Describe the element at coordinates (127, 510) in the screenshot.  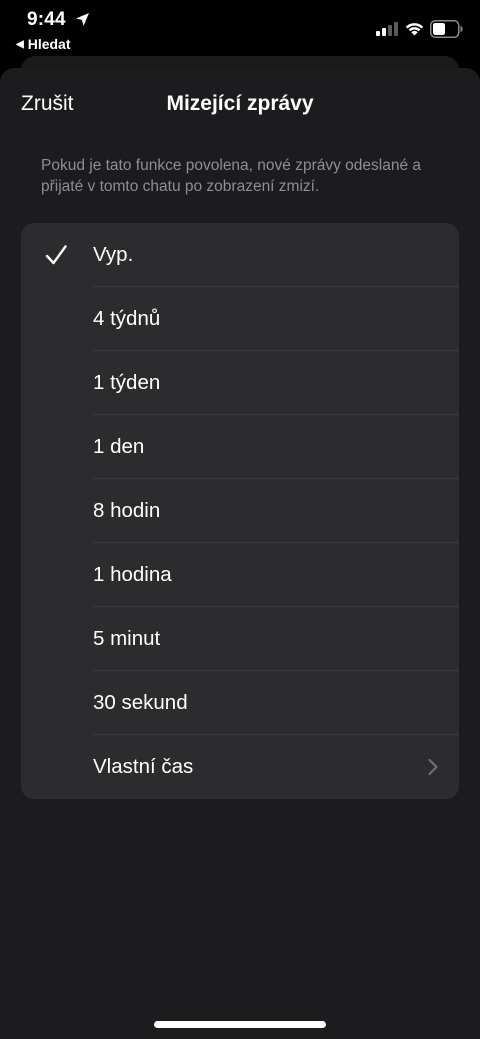
I see `option-label: 8 hodin` at that location.